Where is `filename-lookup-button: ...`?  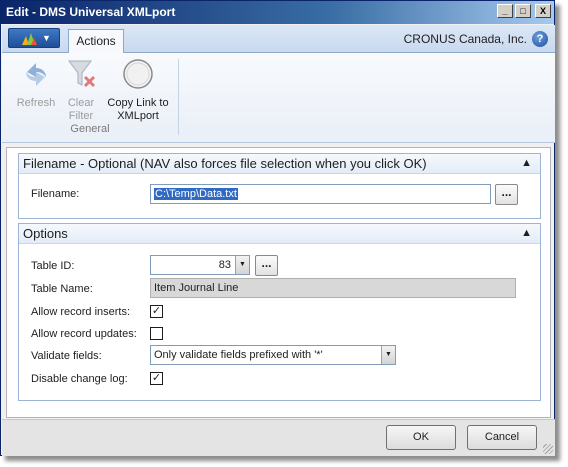
filename-lookup-button: ... is located at coordinates (506, 194).